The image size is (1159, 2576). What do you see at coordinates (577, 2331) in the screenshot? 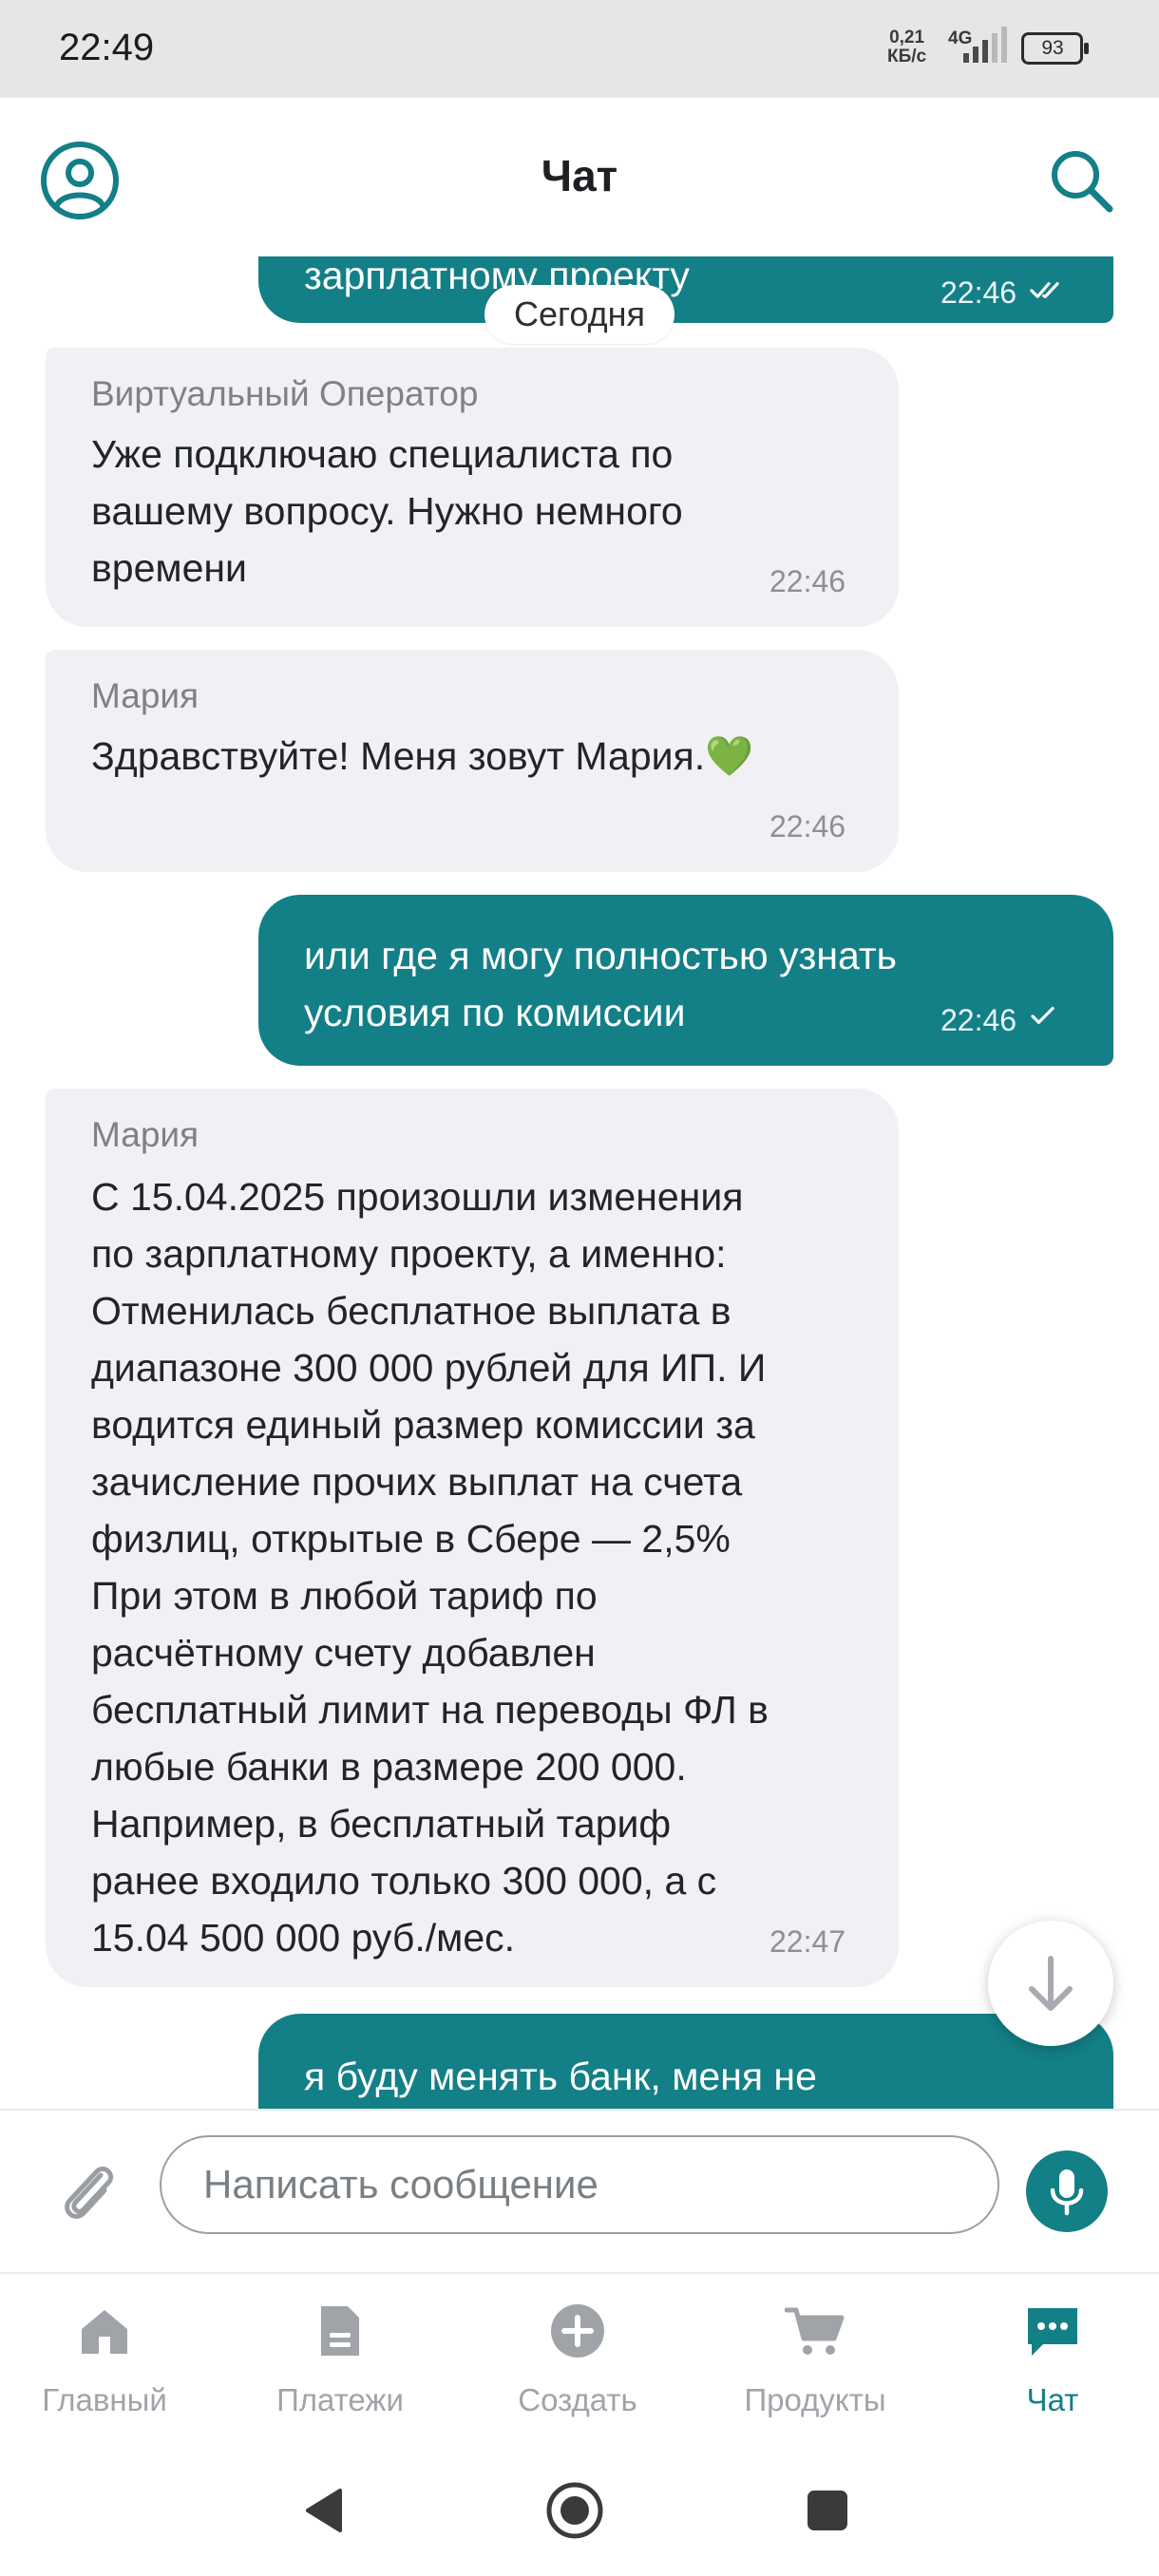
I see `plus-circle-icon` at bounding box center [577, 2331].